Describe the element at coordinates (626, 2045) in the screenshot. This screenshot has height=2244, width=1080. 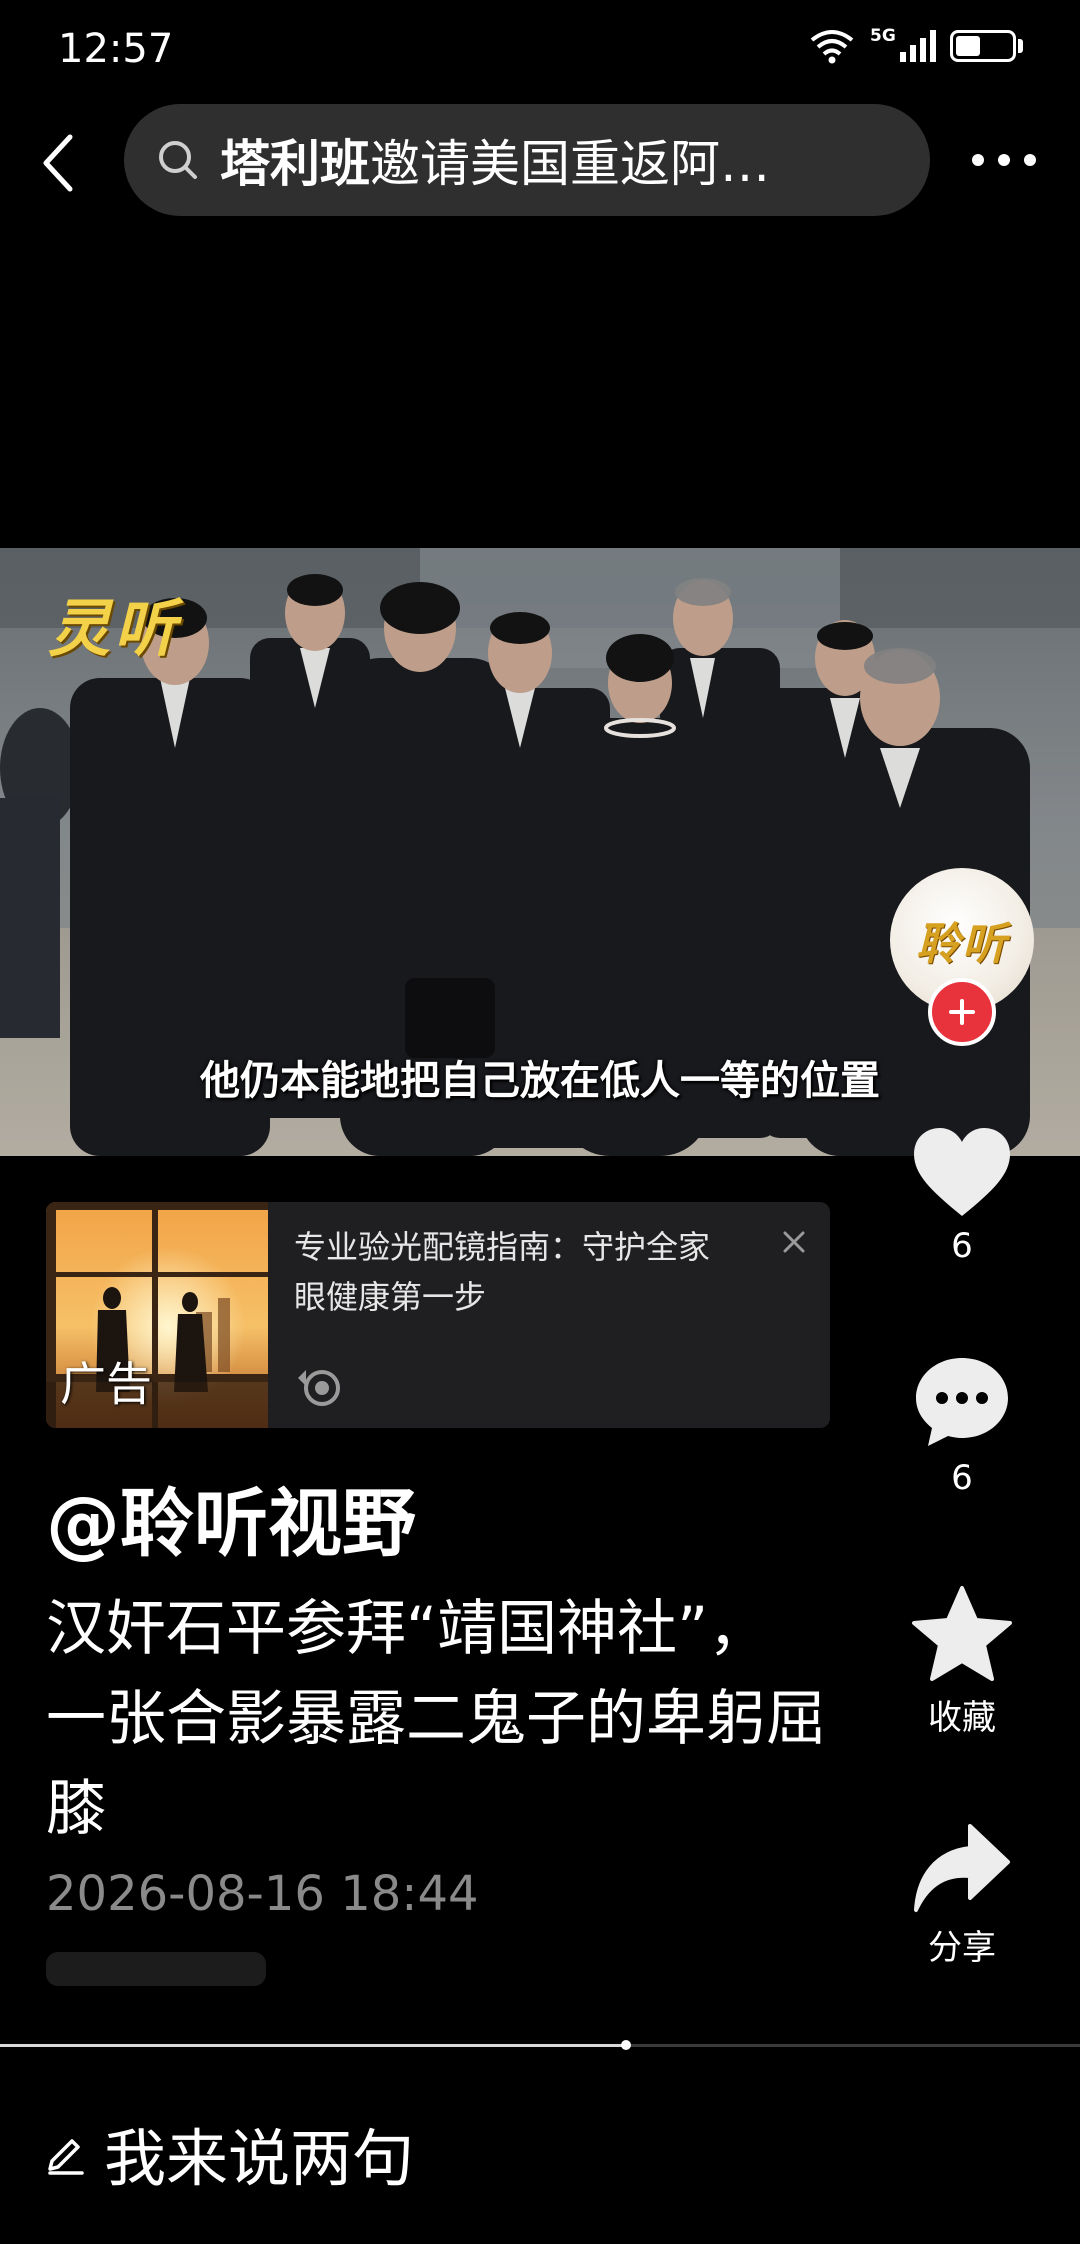
I see `video-progress-handle` at that location.